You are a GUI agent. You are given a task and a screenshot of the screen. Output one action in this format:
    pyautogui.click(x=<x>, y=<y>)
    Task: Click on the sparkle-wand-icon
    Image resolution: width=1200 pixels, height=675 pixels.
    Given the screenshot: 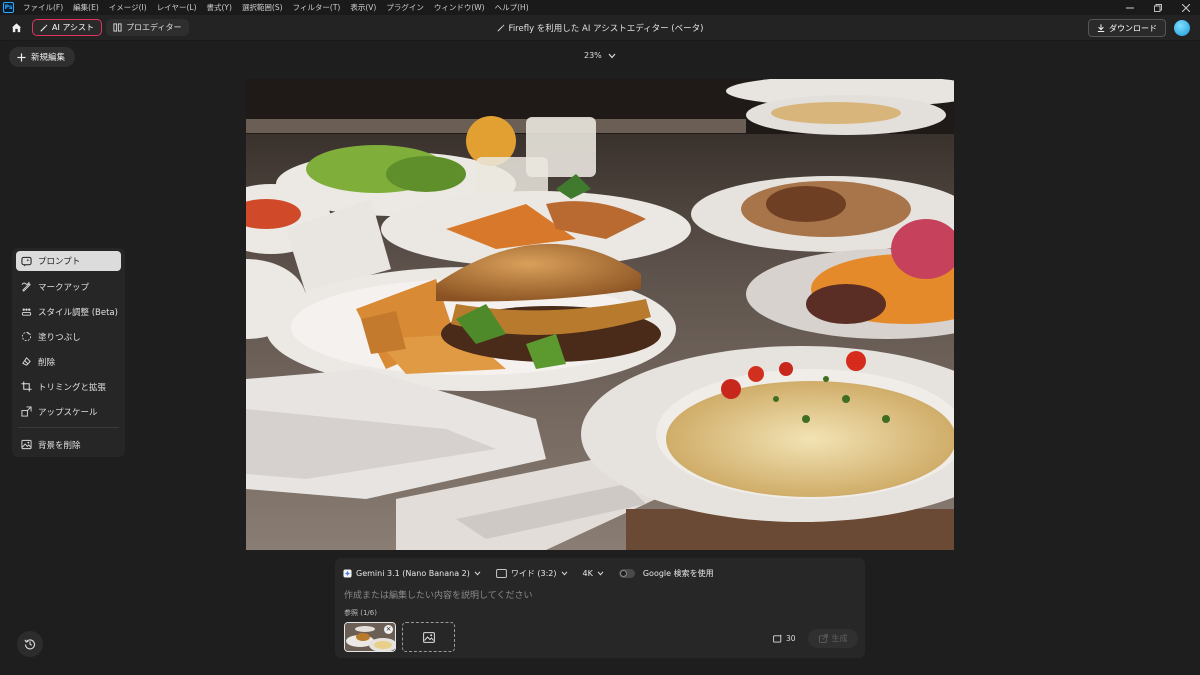 What is the action you would take?
    pyautogui.click(x=501, y=28)
    